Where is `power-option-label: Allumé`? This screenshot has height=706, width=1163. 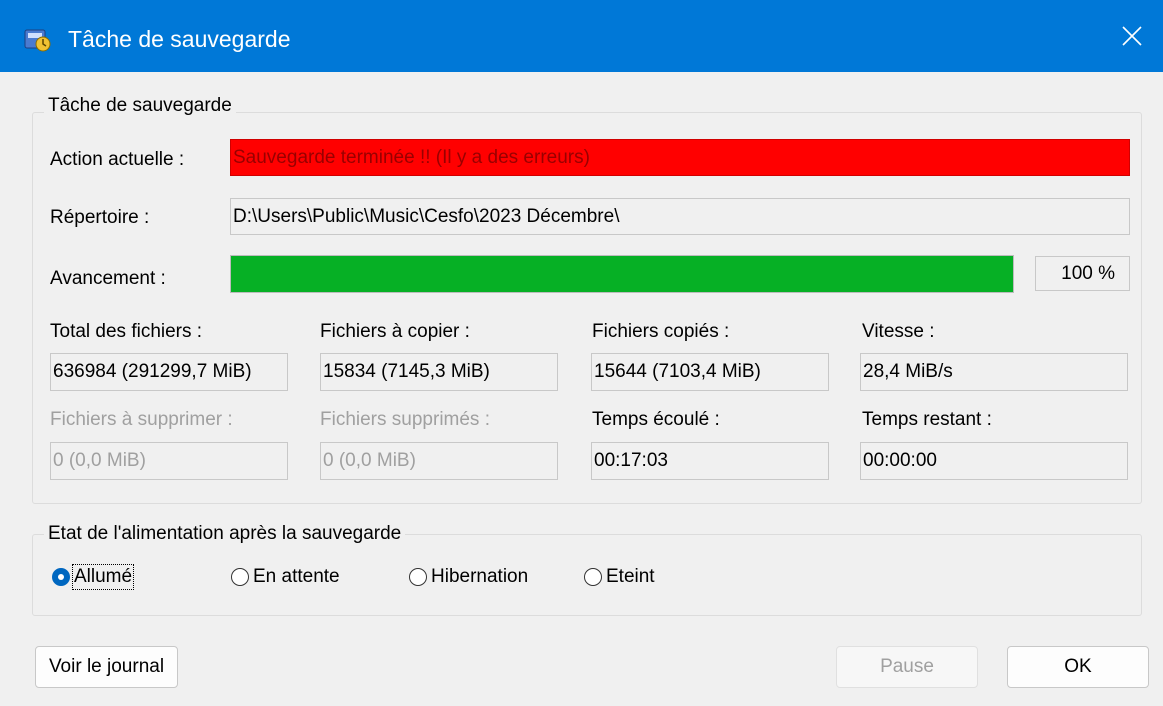 power-option-label: Allumé is located at coordinates (103, 577).